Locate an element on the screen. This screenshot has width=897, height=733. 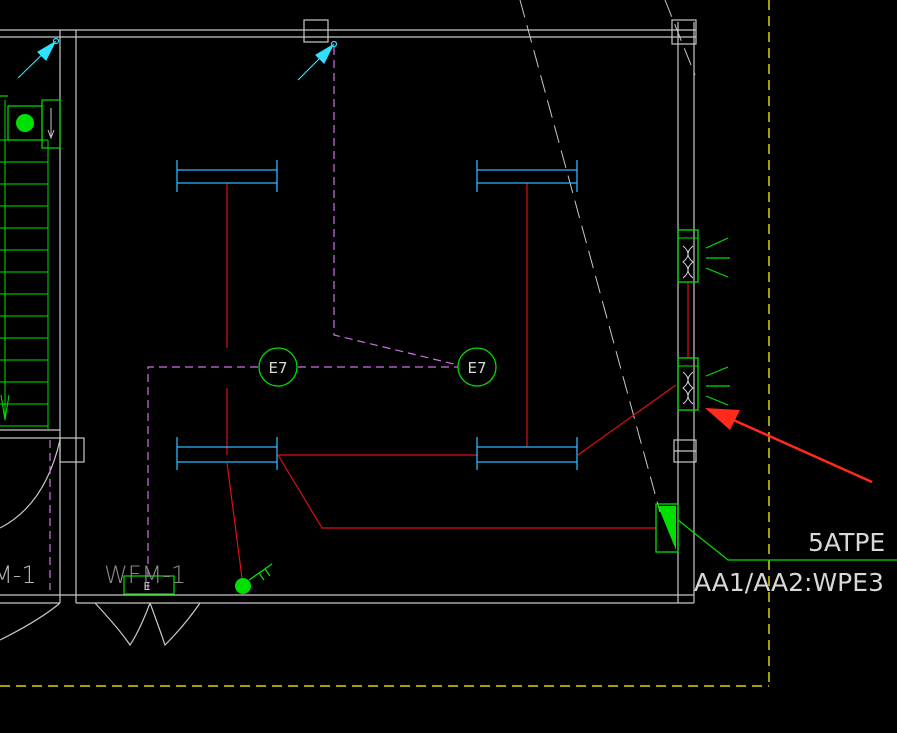
symbol-e7-left: E7 is located at coordinates (278, 367).